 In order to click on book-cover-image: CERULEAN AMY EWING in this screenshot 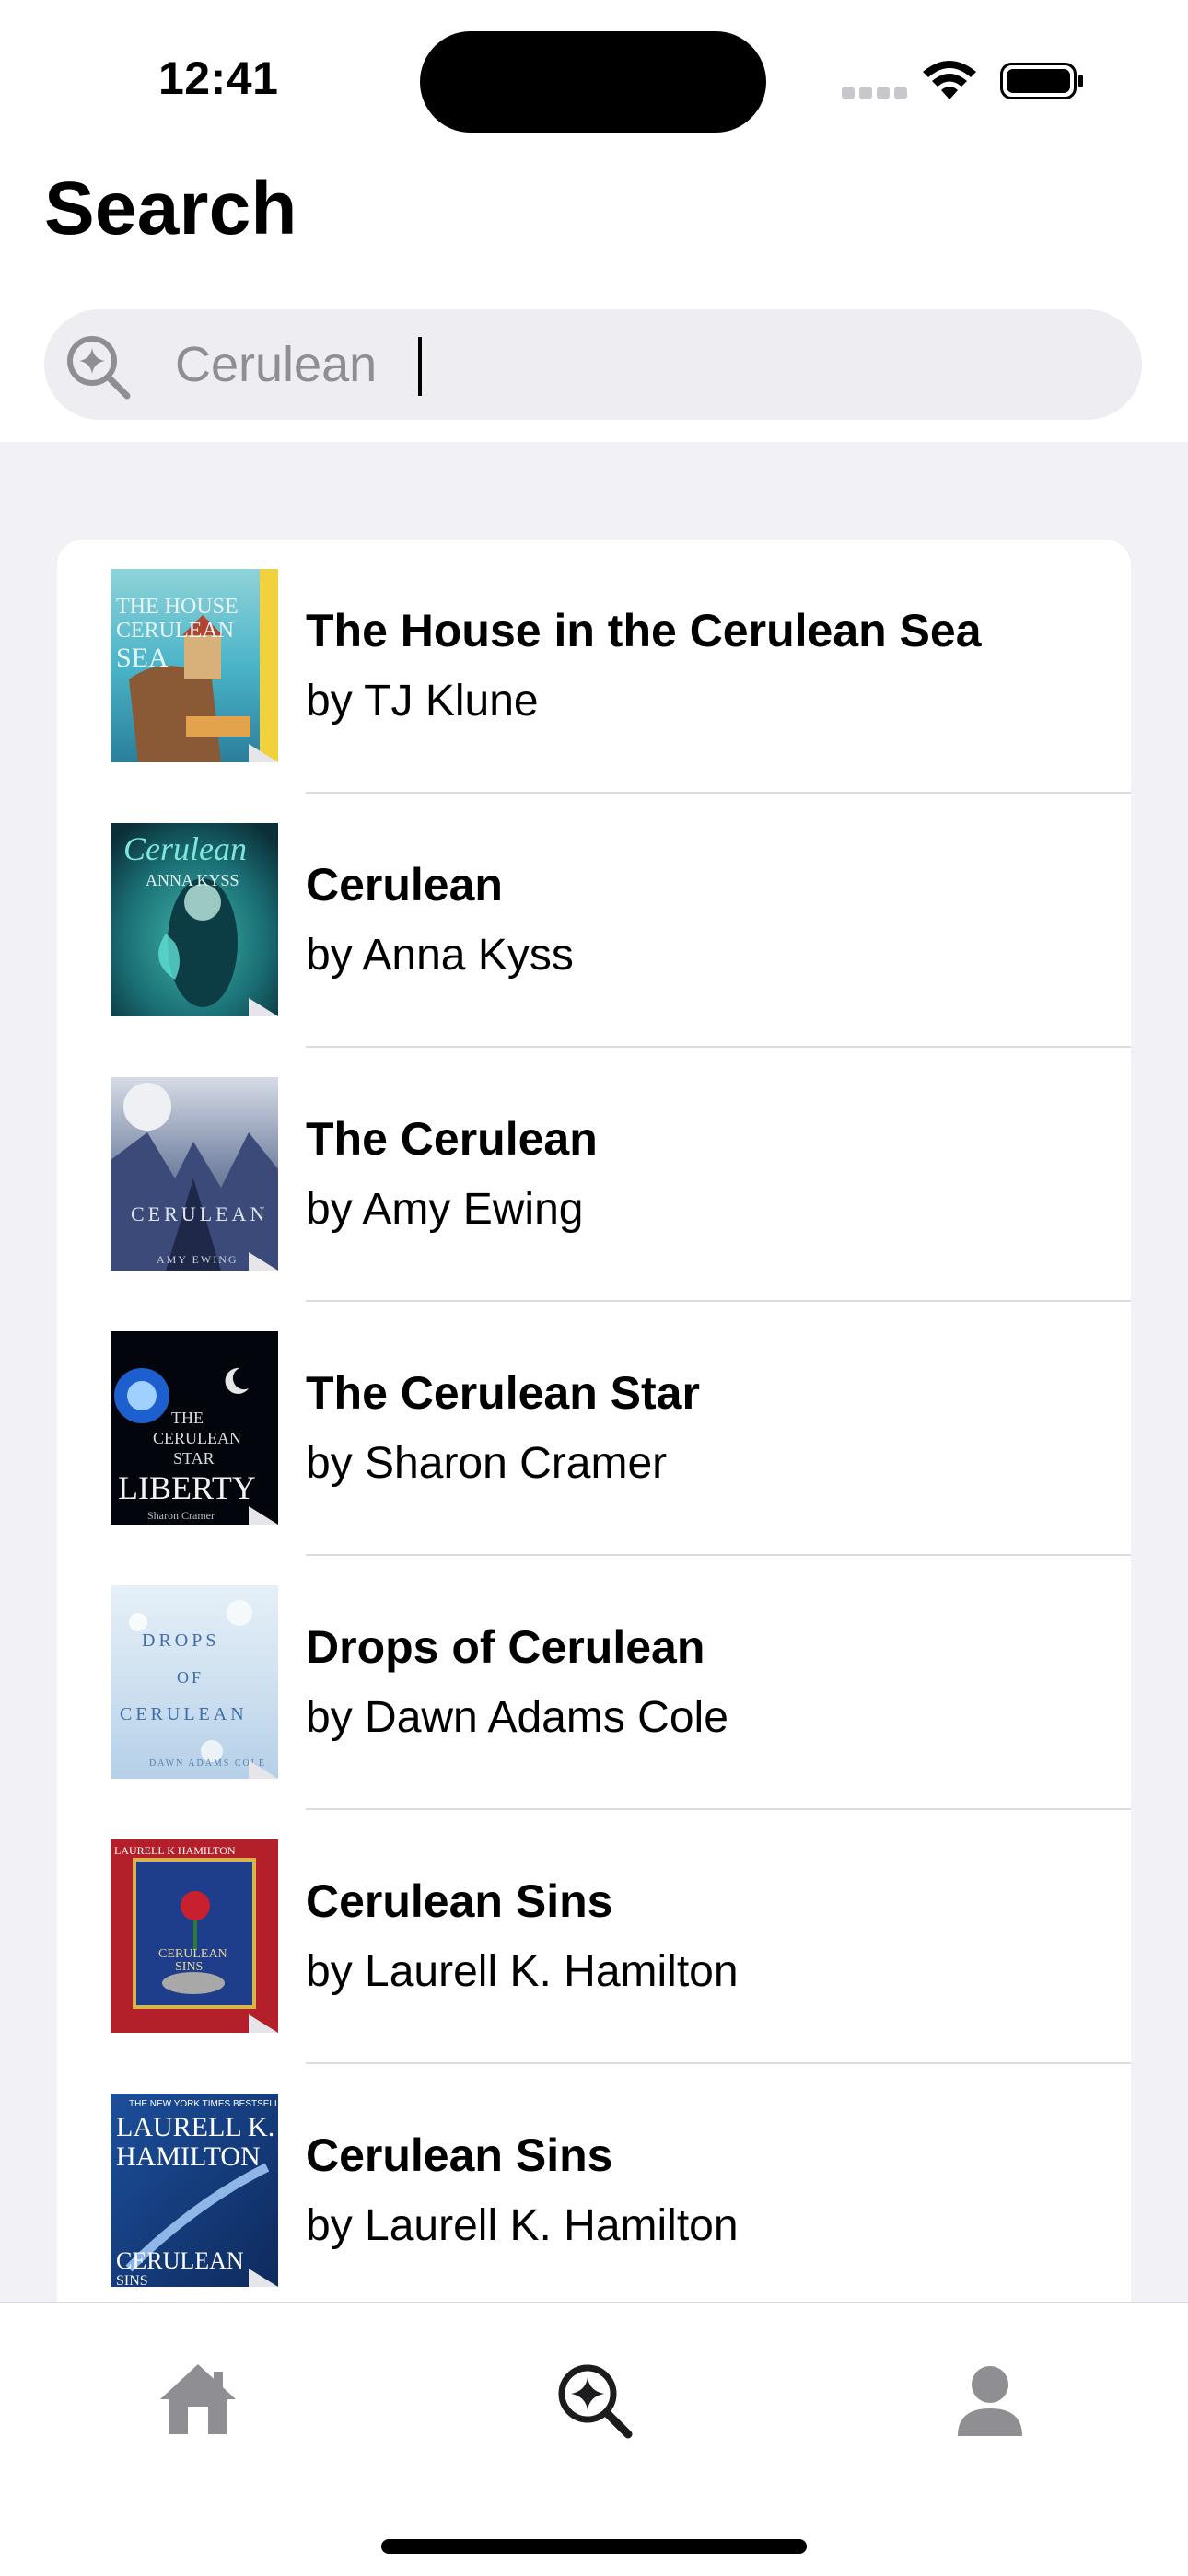, I will do `click(194, 1174)`.